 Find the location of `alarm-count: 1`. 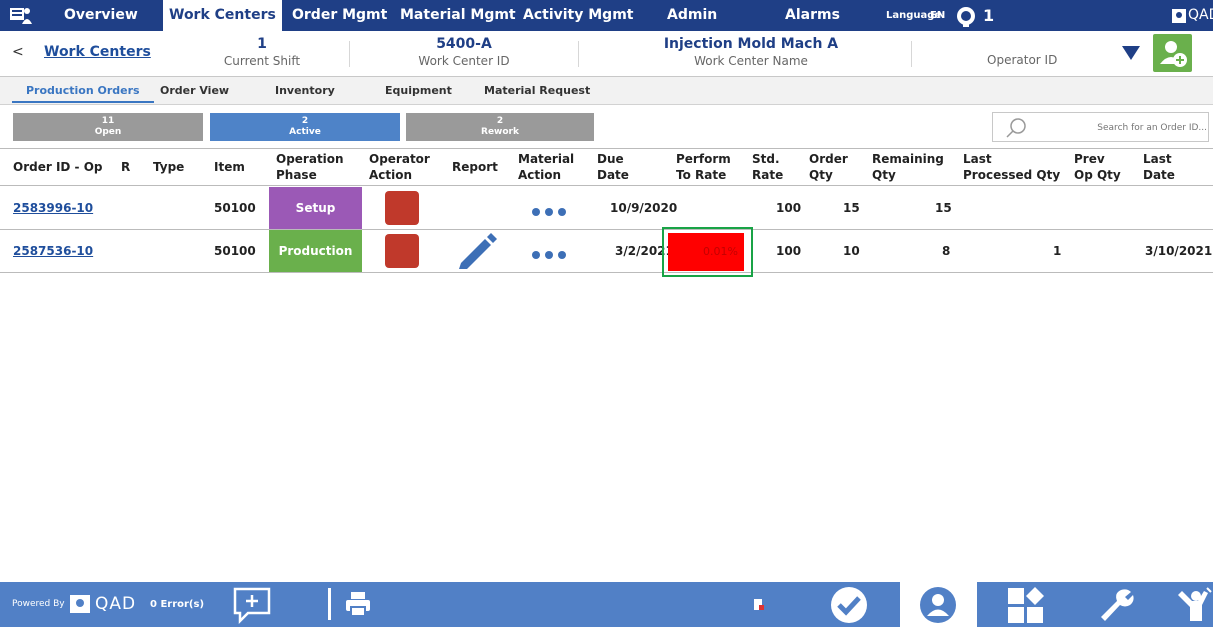

alarm-count: 1 is located at coordinates (988, 15).